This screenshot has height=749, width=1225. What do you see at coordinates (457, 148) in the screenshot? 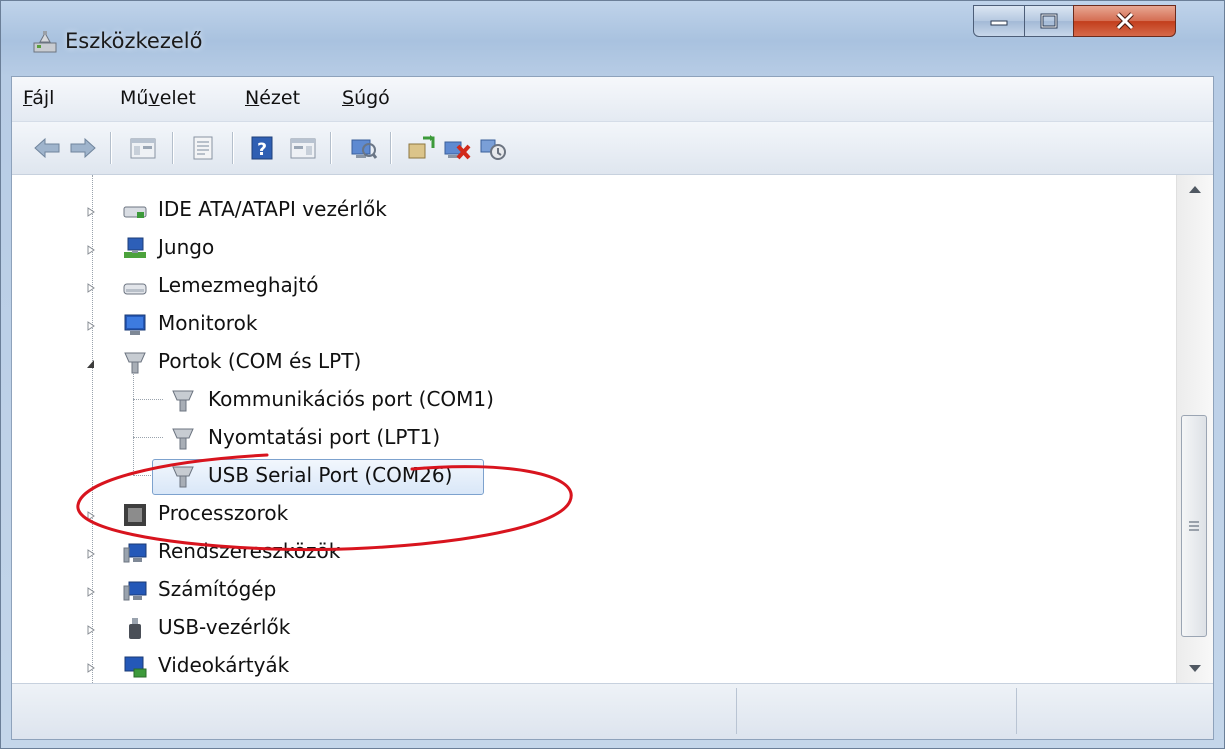
I see `disable-device-icon` at bounding box center [457, 148].